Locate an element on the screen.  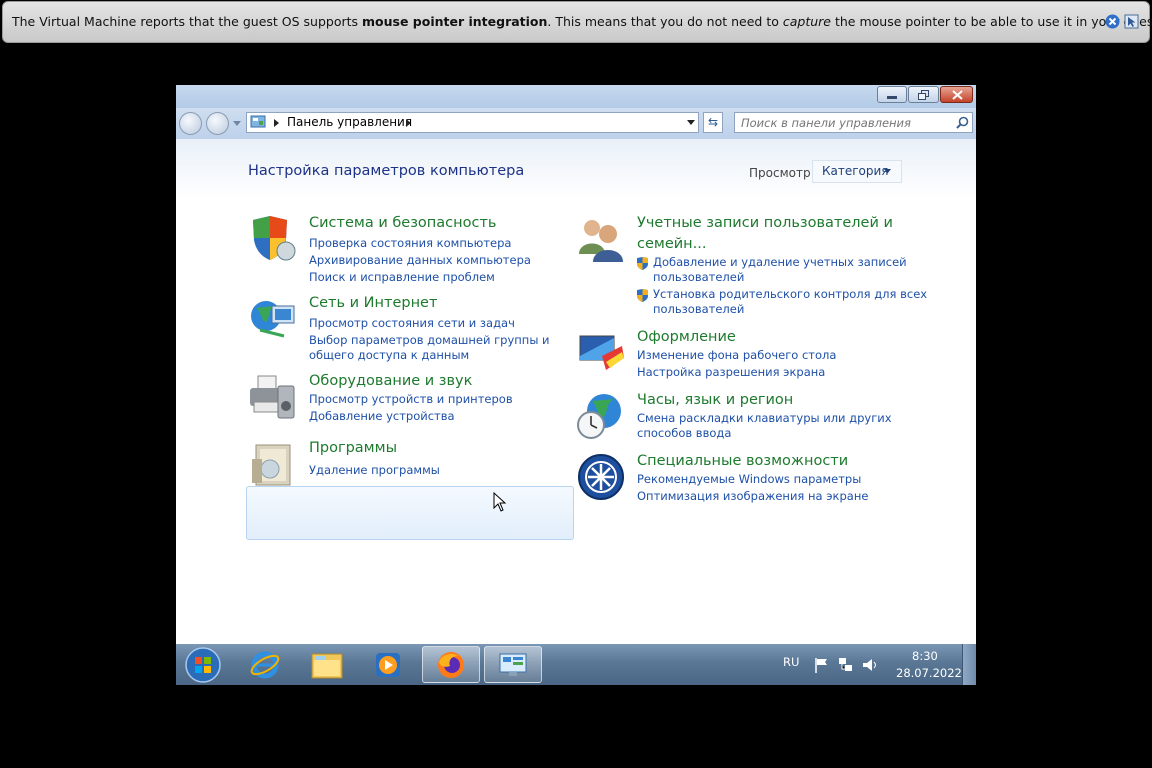
programs-box-icon is located at coordinates (271, 465).